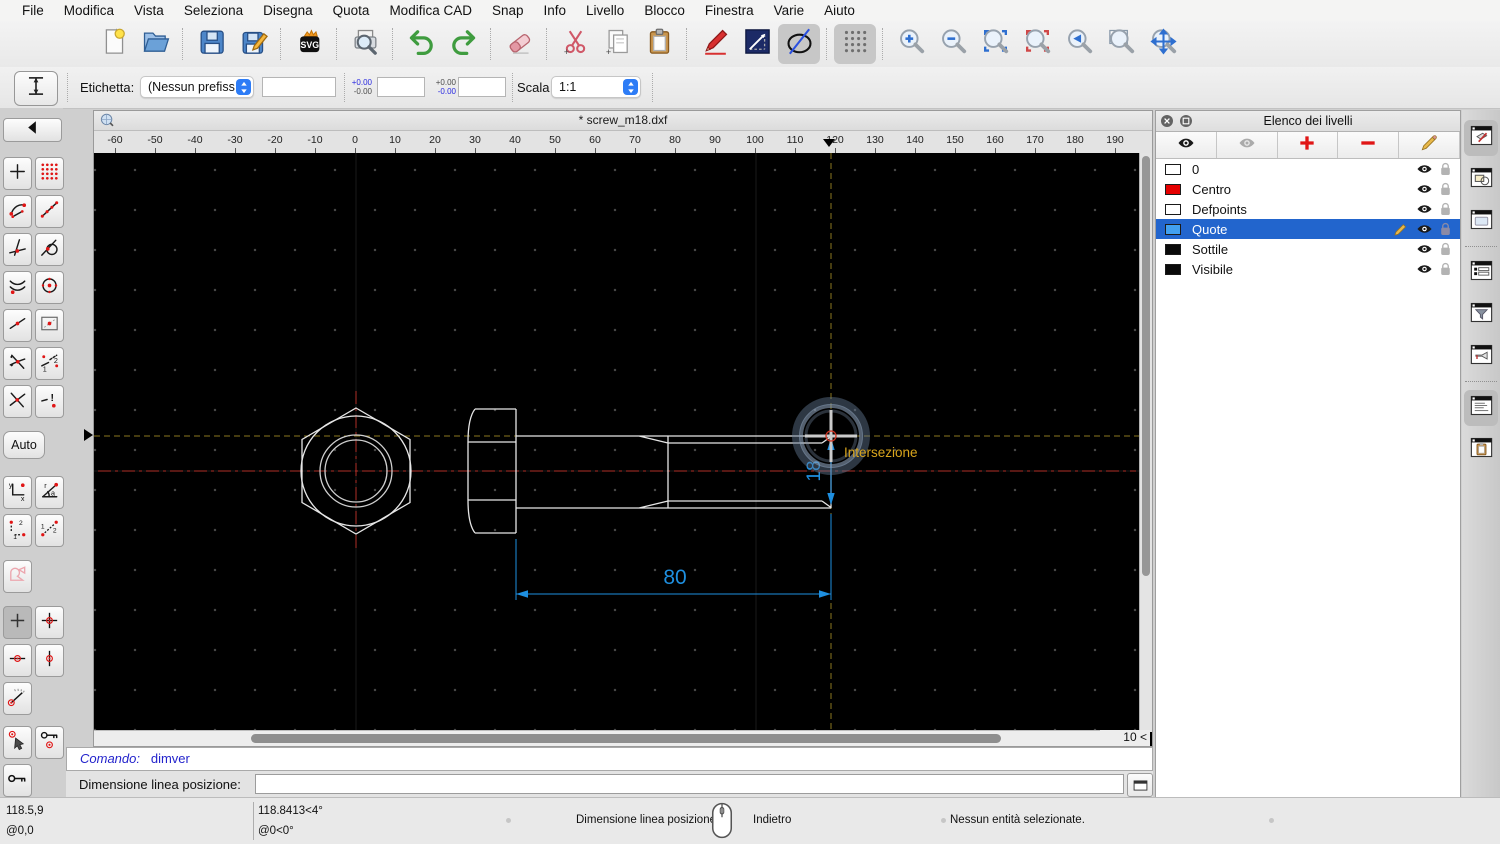 This screenshot has width=1500, height=844. Describe the element at coordinates (1308, 229) in the screenshot. I see `layer-row-quote: Quote` at that location.